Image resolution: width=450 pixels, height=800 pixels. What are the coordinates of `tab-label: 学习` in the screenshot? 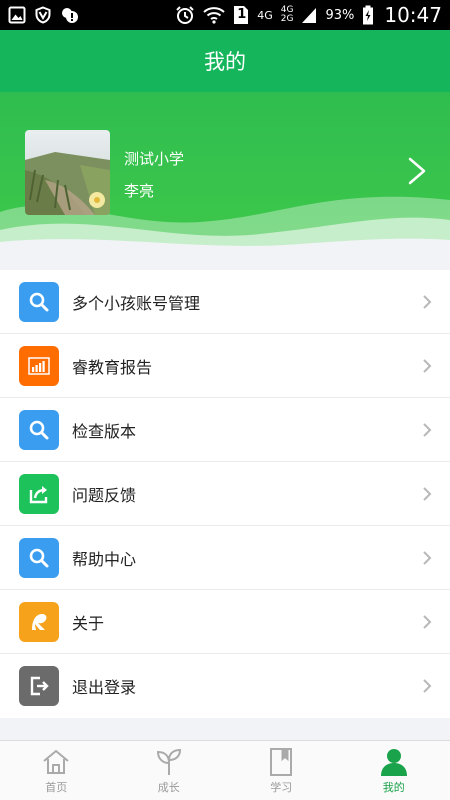 It's located at (281, 787).